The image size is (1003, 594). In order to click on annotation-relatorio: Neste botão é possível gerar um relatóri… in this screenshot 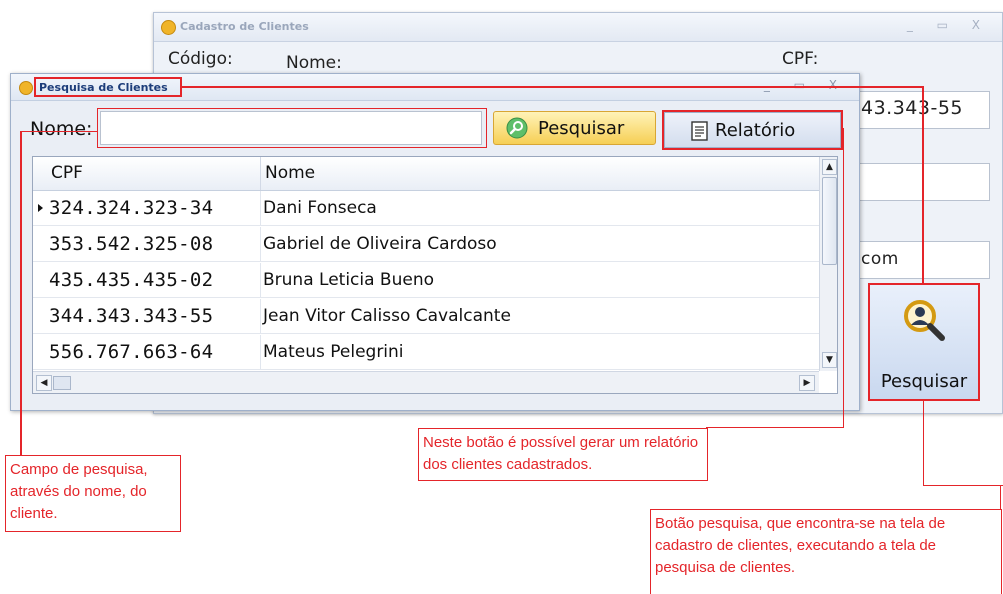, I will do `click(563, 454)`.